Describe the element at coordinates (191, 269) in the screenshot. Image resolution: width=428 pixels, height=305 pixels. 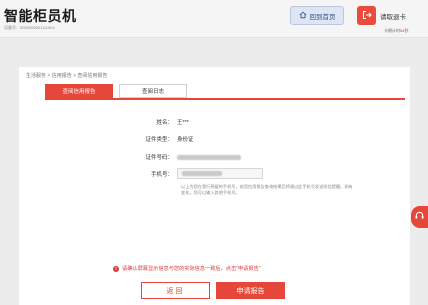
I see `warning-text: 请确认屏幕显示信息与您的实际信息一致后，点击"申请报告"` at that location.